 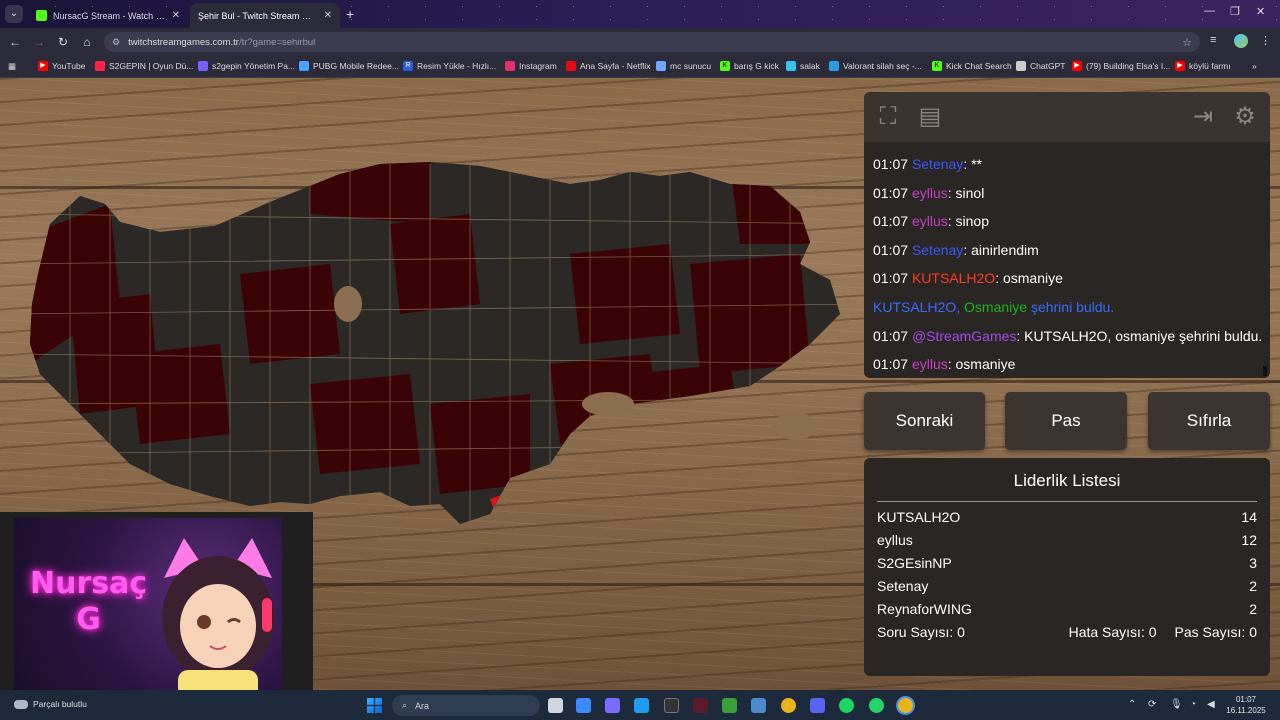 I want to click on player-score: 12, so click(x=1249, y=540).